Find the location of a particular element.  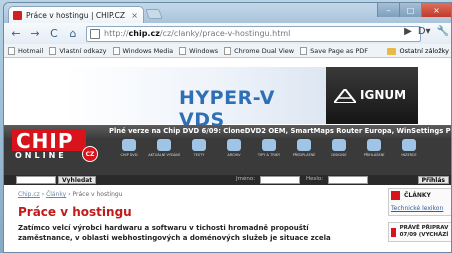

chip-logo-box: CHIP is located at coordinates (49, 141).